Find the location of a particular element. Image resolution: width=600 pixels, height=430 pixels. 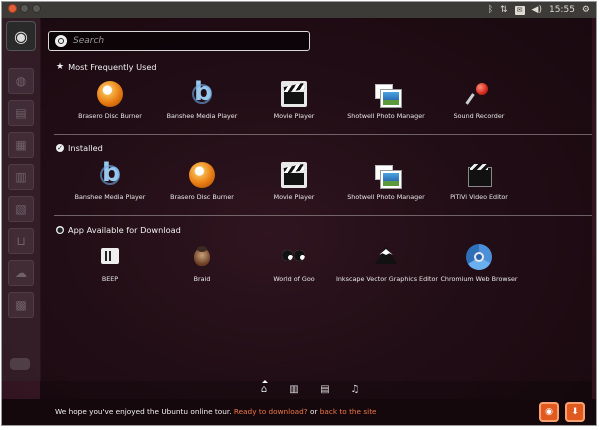

inkscape-icon is located at coordinates (386, 257).